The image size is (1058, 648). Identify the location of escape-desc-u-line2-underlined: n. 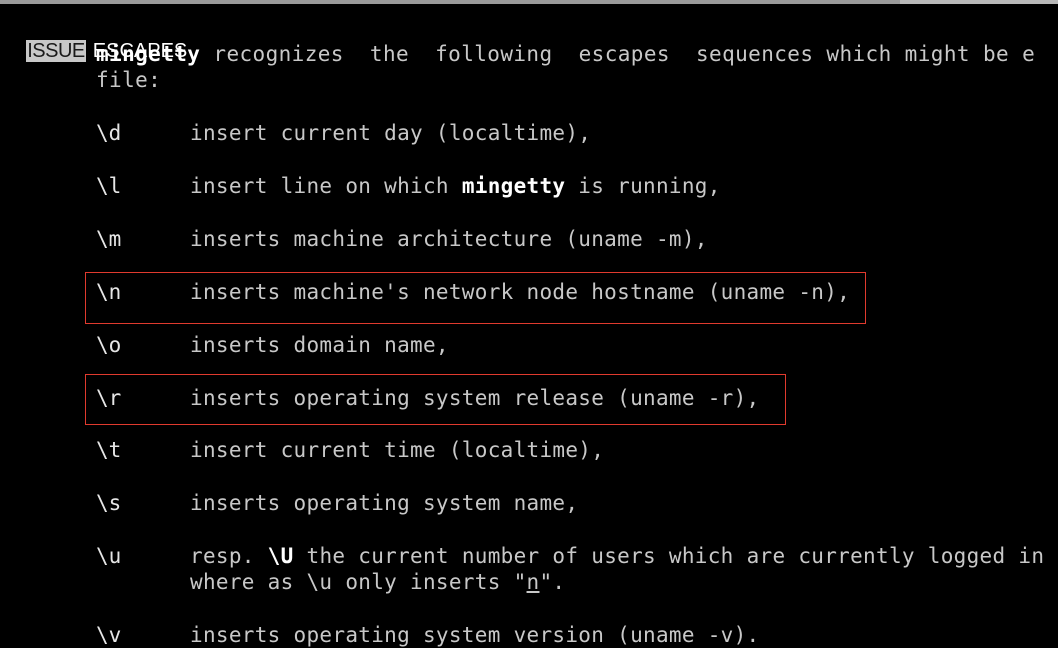
(533, 582).